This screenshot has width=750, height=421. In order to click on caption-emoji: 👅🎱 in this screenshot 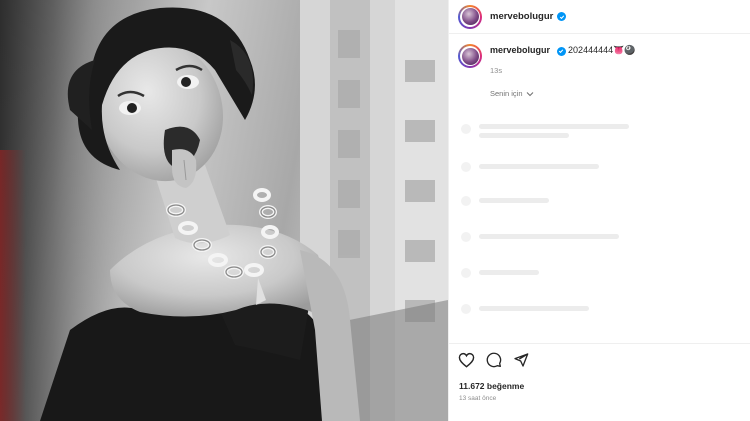, I will do `click(624, 50)`.